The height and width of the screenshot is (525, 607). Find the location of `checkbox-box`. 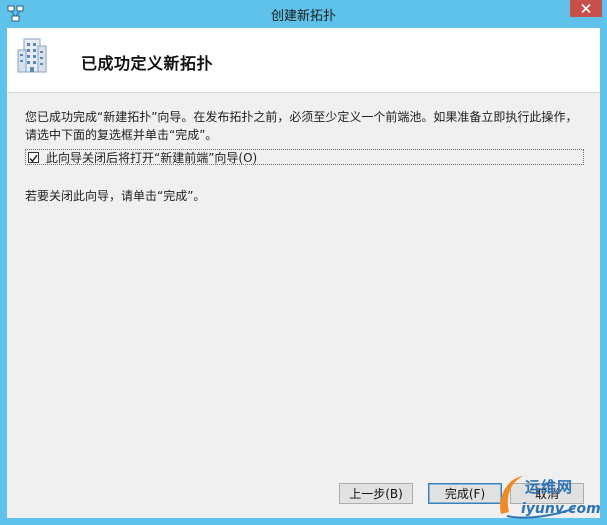

checkbox-box is located at coordinates (33, 157).